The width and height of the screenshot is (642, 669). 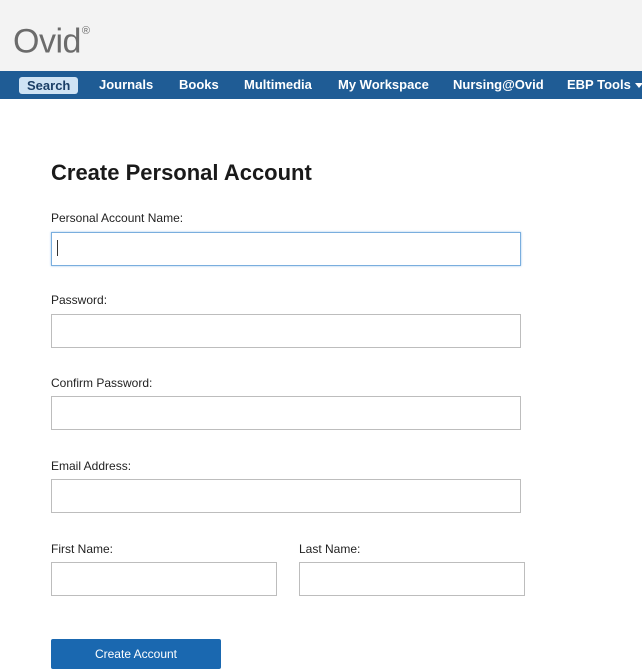 What do you see at coordinates (286, 331) in the screenshot?
I see `password-input` at bounding box center [286, 331].